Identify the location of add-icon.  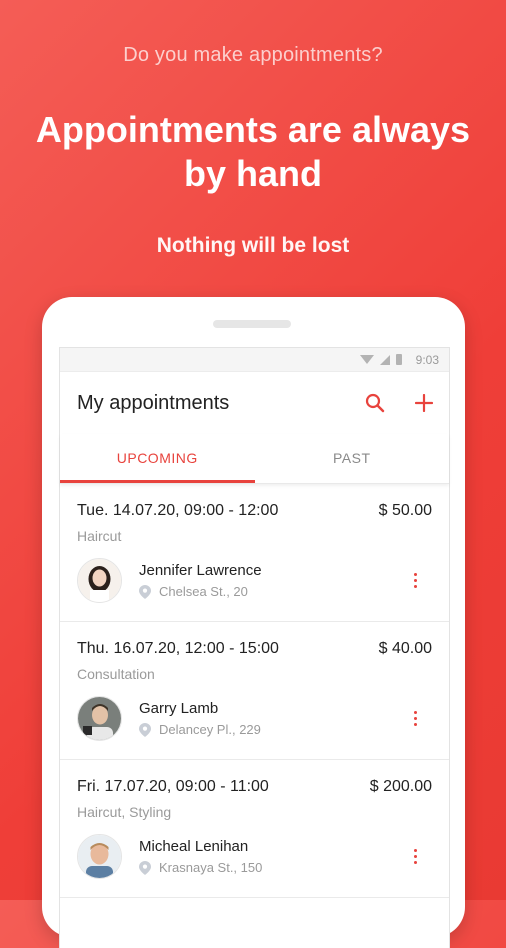
(424, 403).